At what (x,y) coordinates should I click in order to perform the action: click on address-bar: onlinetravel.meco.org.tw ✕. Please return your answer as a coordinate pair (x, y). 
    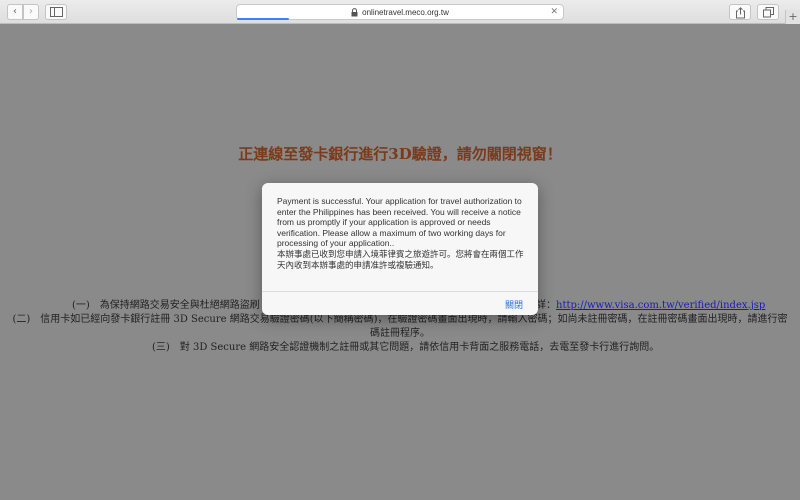
    Looking at the image, I should click on (400, 12).